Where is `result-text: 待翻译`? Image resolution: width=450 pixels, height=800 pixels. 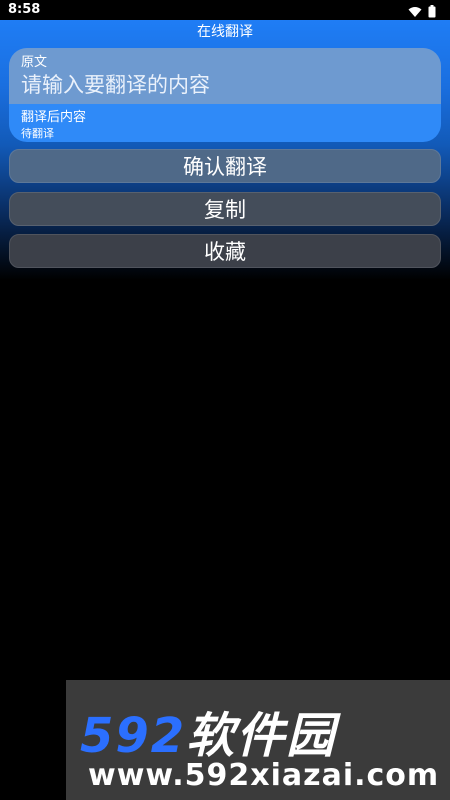
result-text: 待翻译 is located at coordinates (37, 133).